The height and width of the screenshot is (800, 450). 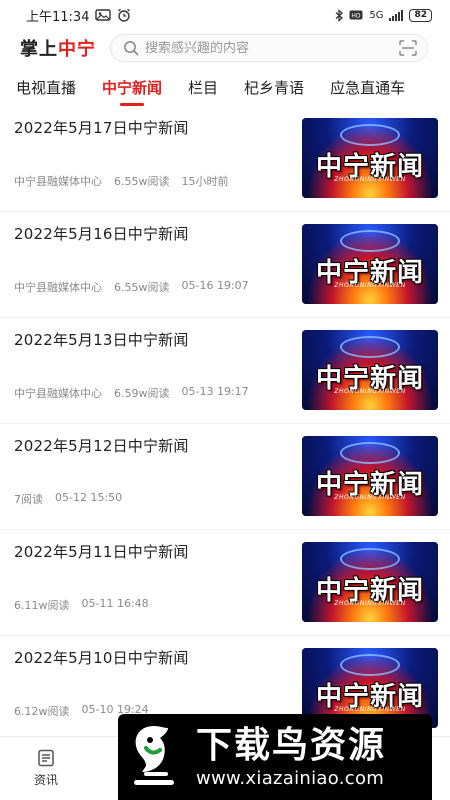 I want to click on status-right: HD 5G 82, so click(x=383, y=15).